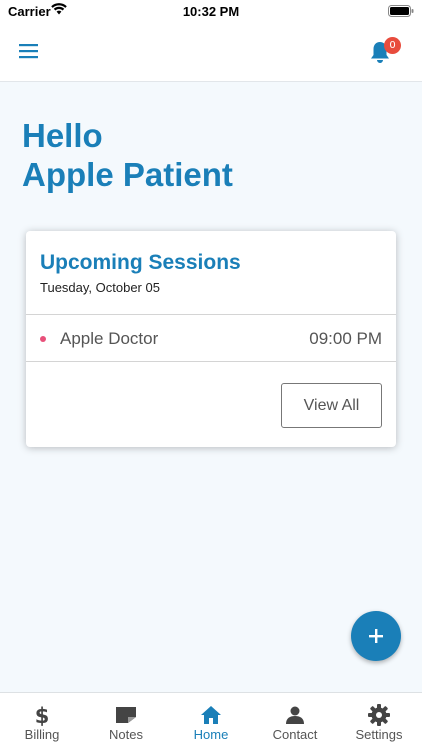 The image size is (422, 750). Describe the element at coordinates (295, 734) in the screenshot. I see `tab-contact-label: Contact` at that location.